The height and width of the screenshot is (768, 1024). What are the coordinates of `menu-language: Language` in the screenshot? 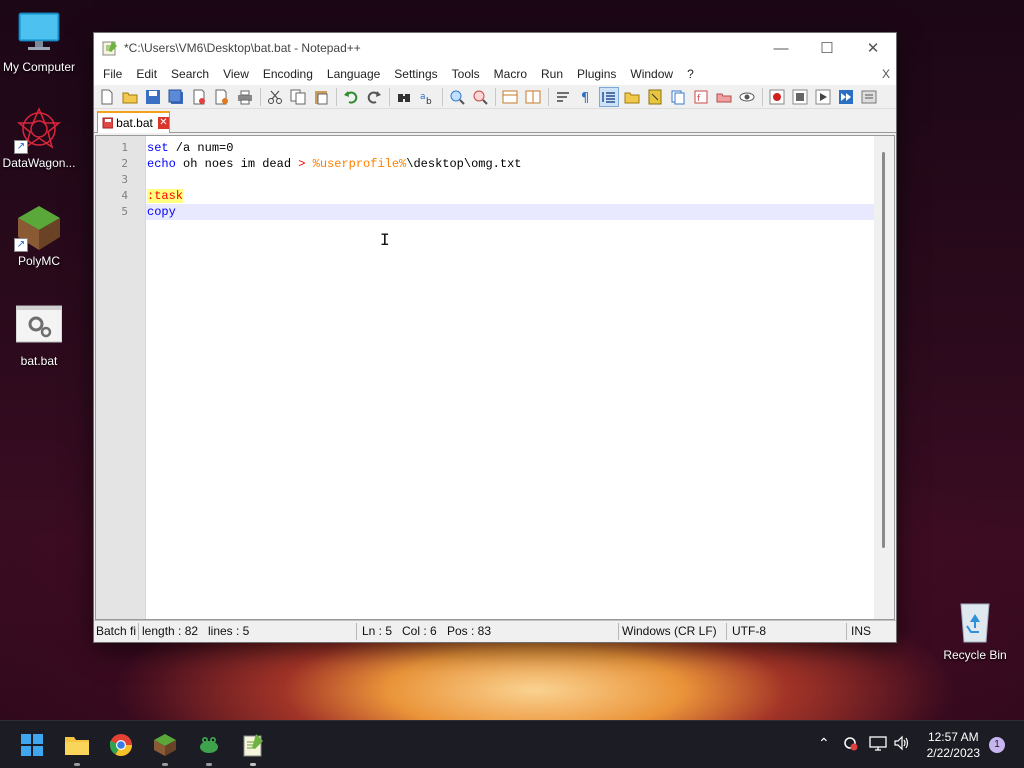 It's located at (353, 74).